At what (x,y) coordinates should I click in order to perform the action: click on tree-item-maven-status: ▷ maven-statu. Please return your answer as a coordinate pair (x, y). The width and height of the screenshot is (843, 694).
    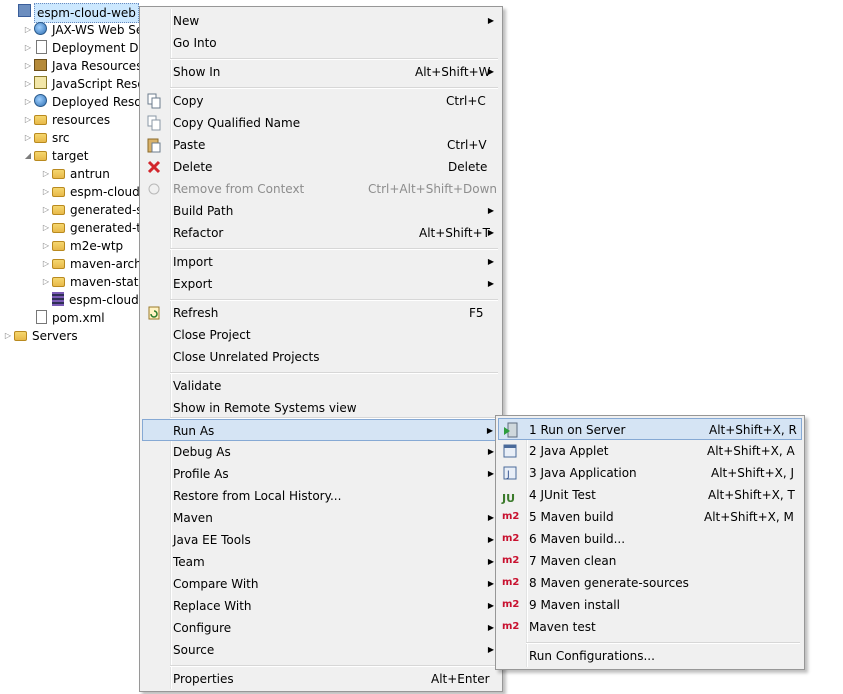
    Looking at the image, I should click on (94, 282).